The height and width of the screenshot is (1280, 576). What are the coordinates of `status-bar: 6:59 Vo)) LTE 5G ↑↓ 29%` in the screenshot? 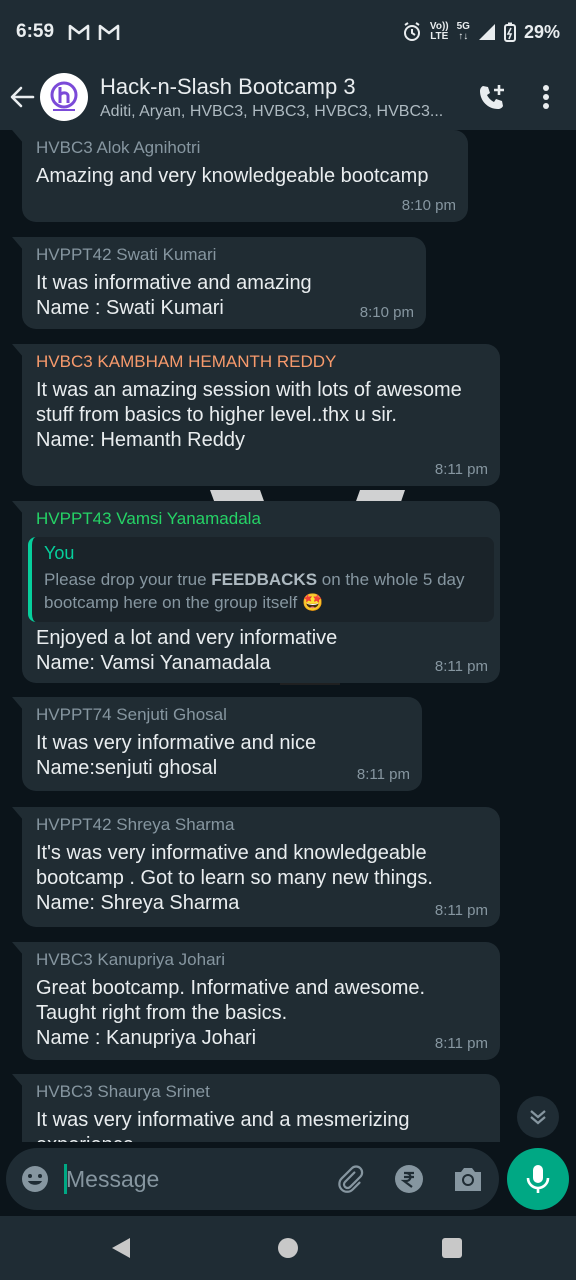 It's located at (288, 32).